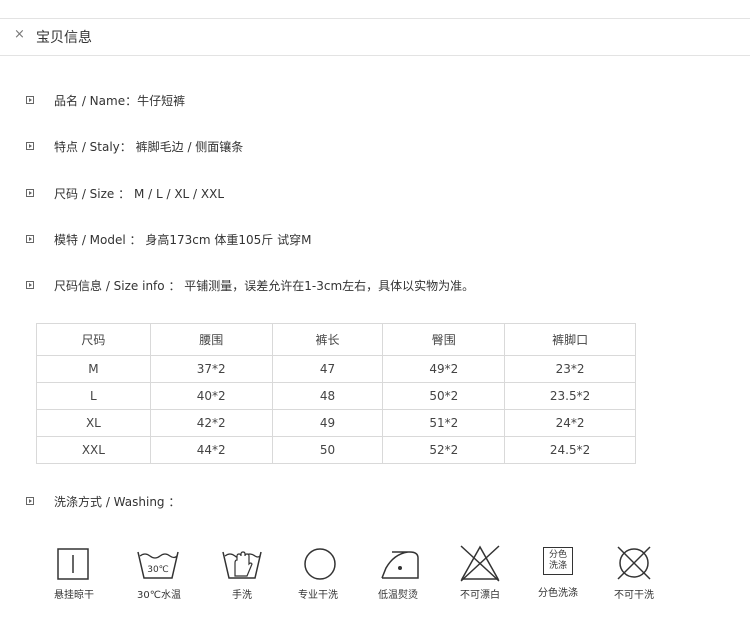 The height and width of the screenshot is (620, 750). I want to click on wash-30c-icon: 30℃, so click(158, 565).